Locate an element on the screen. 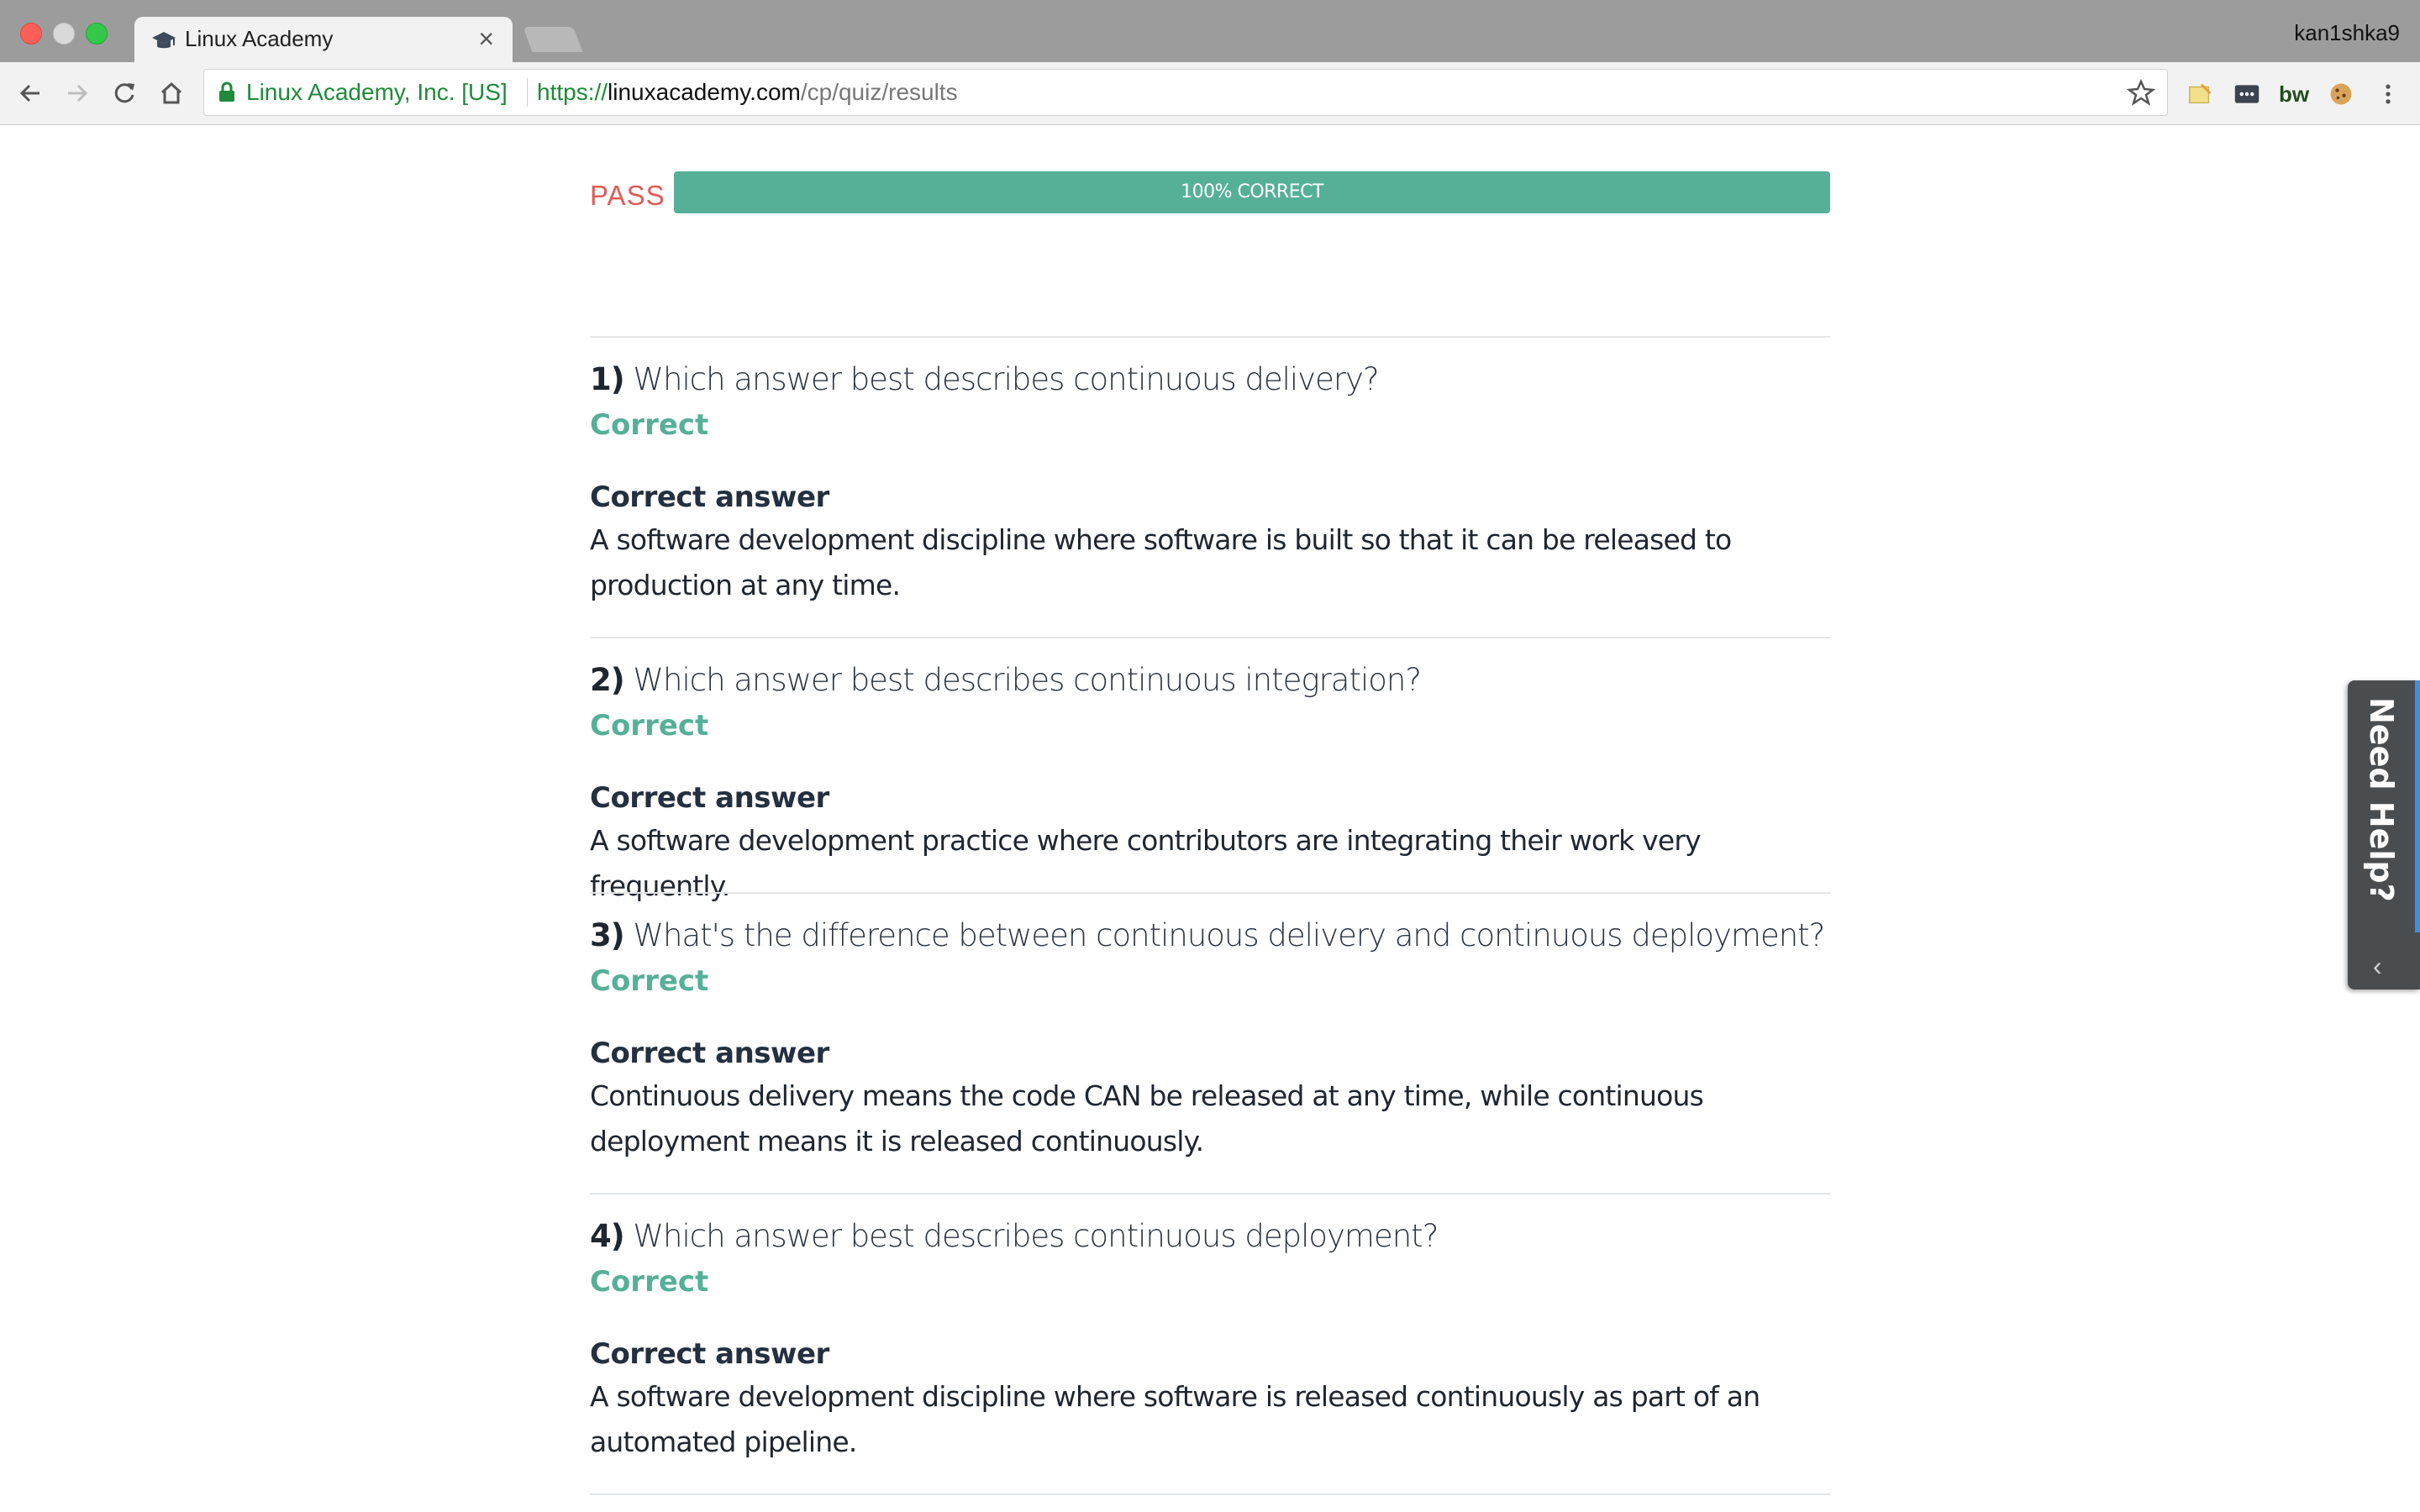 The width and height of the screenshot is (2420, 1512). url-text: https://linuxacademy.com/cp/quiz/results is located at coordinates (748, 92).